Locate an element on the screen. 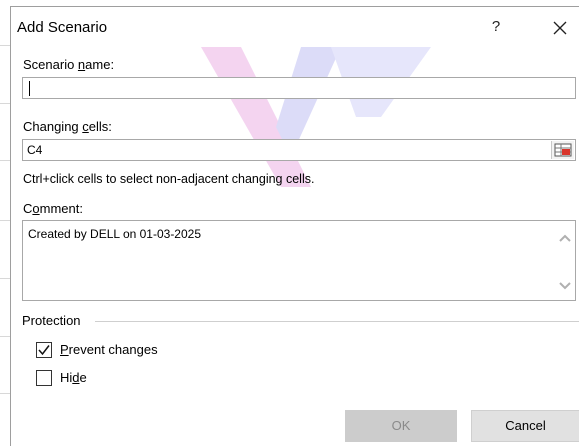 The image size is (579, 446). comment-label: Comment: is located at coordinates (53, 208).